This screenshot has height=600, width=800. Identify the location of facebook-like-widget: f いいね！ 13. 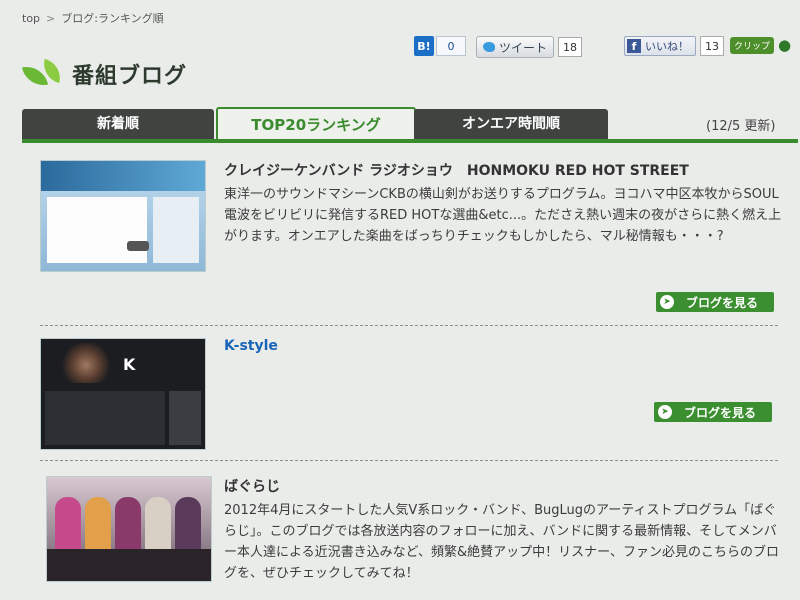
(674, 46).